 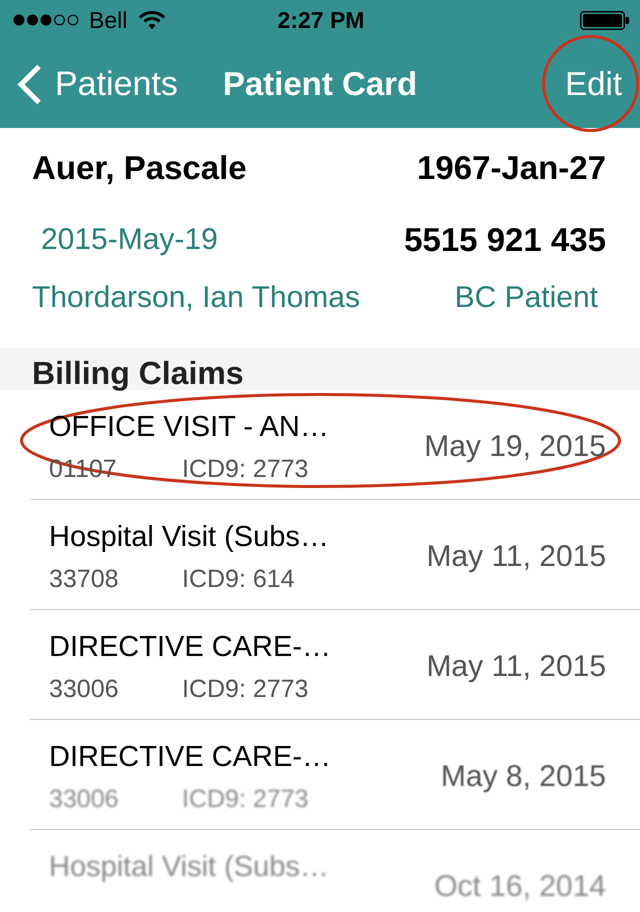 I want to click on wifi-icon, so click(x=152, y=20).